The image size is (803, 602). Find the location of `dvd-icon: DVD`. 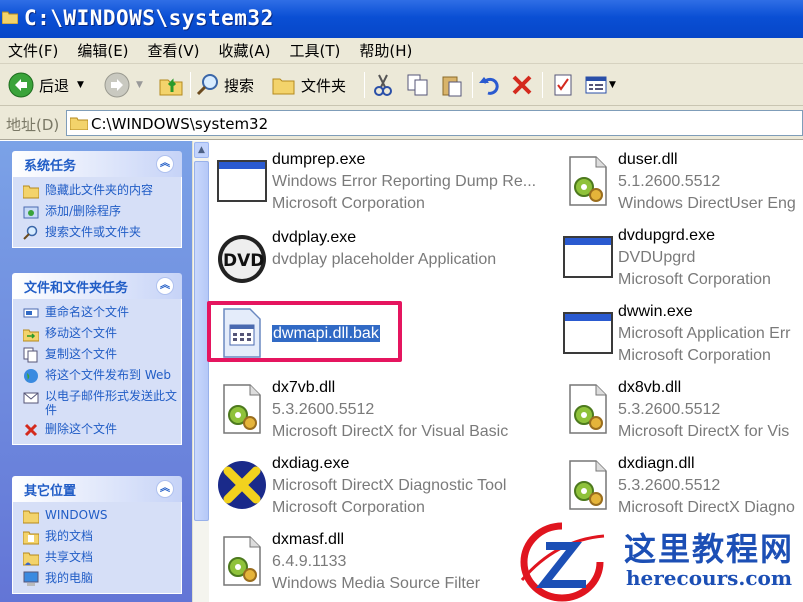

dvd-icon: DVD is located at coordinates (242, 259).